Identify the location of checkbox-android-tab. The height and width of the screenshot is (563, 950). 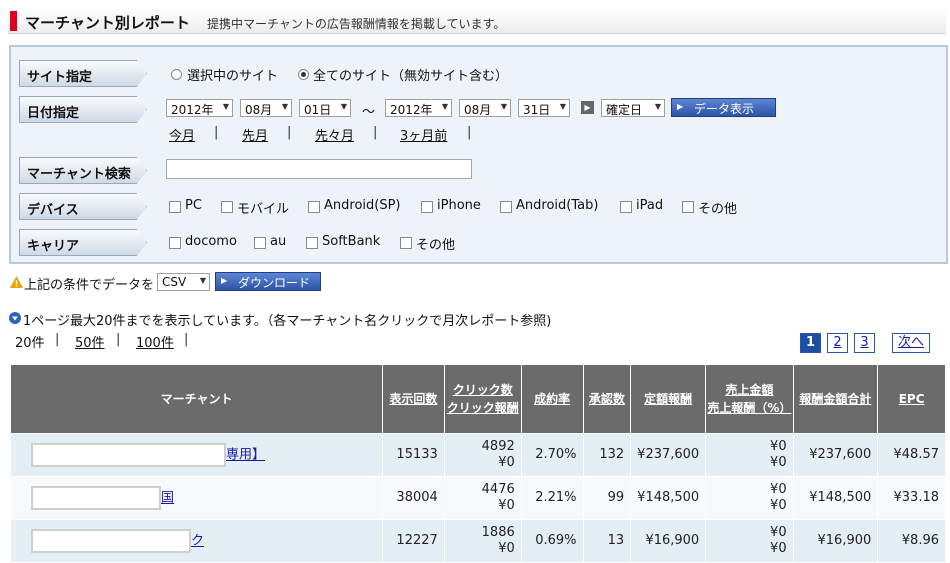
(506, 207).